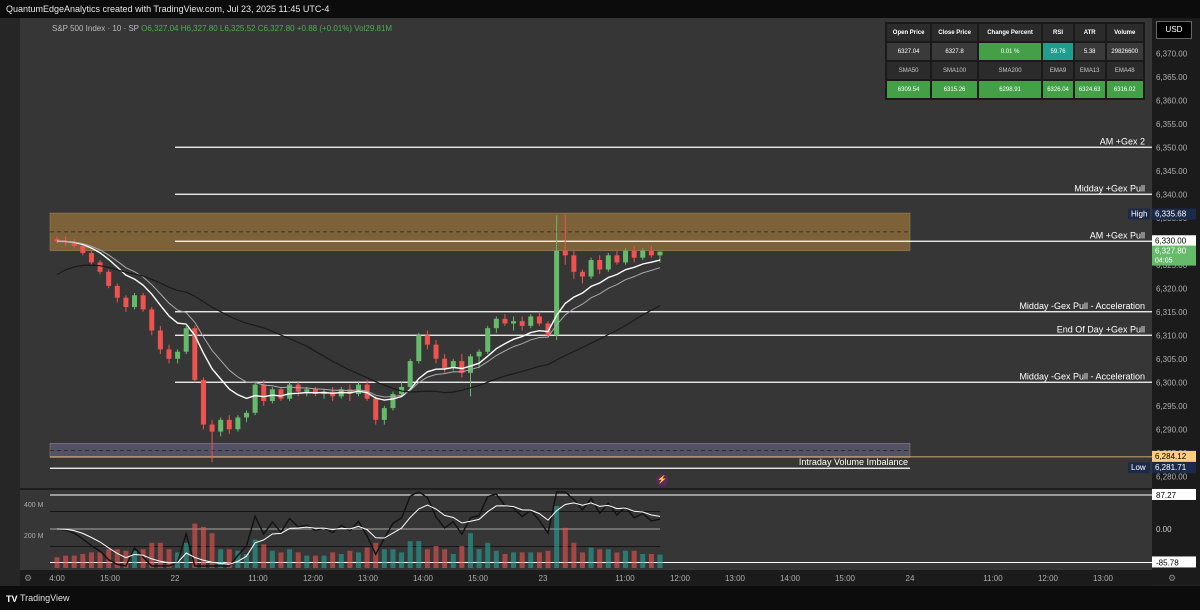  Describe the element at coordinates (909, 70) in the screenshot. I see `stats-header: SMA50` at that location.